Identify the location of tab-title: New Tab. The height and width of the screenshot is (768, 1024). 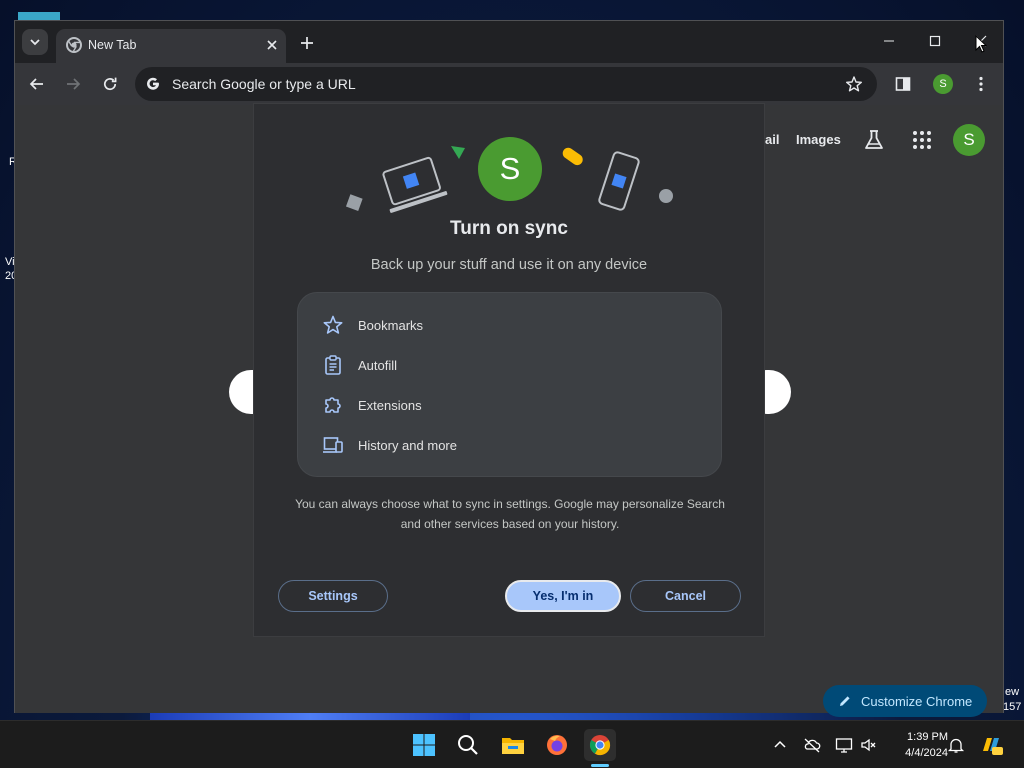
(112, 45).